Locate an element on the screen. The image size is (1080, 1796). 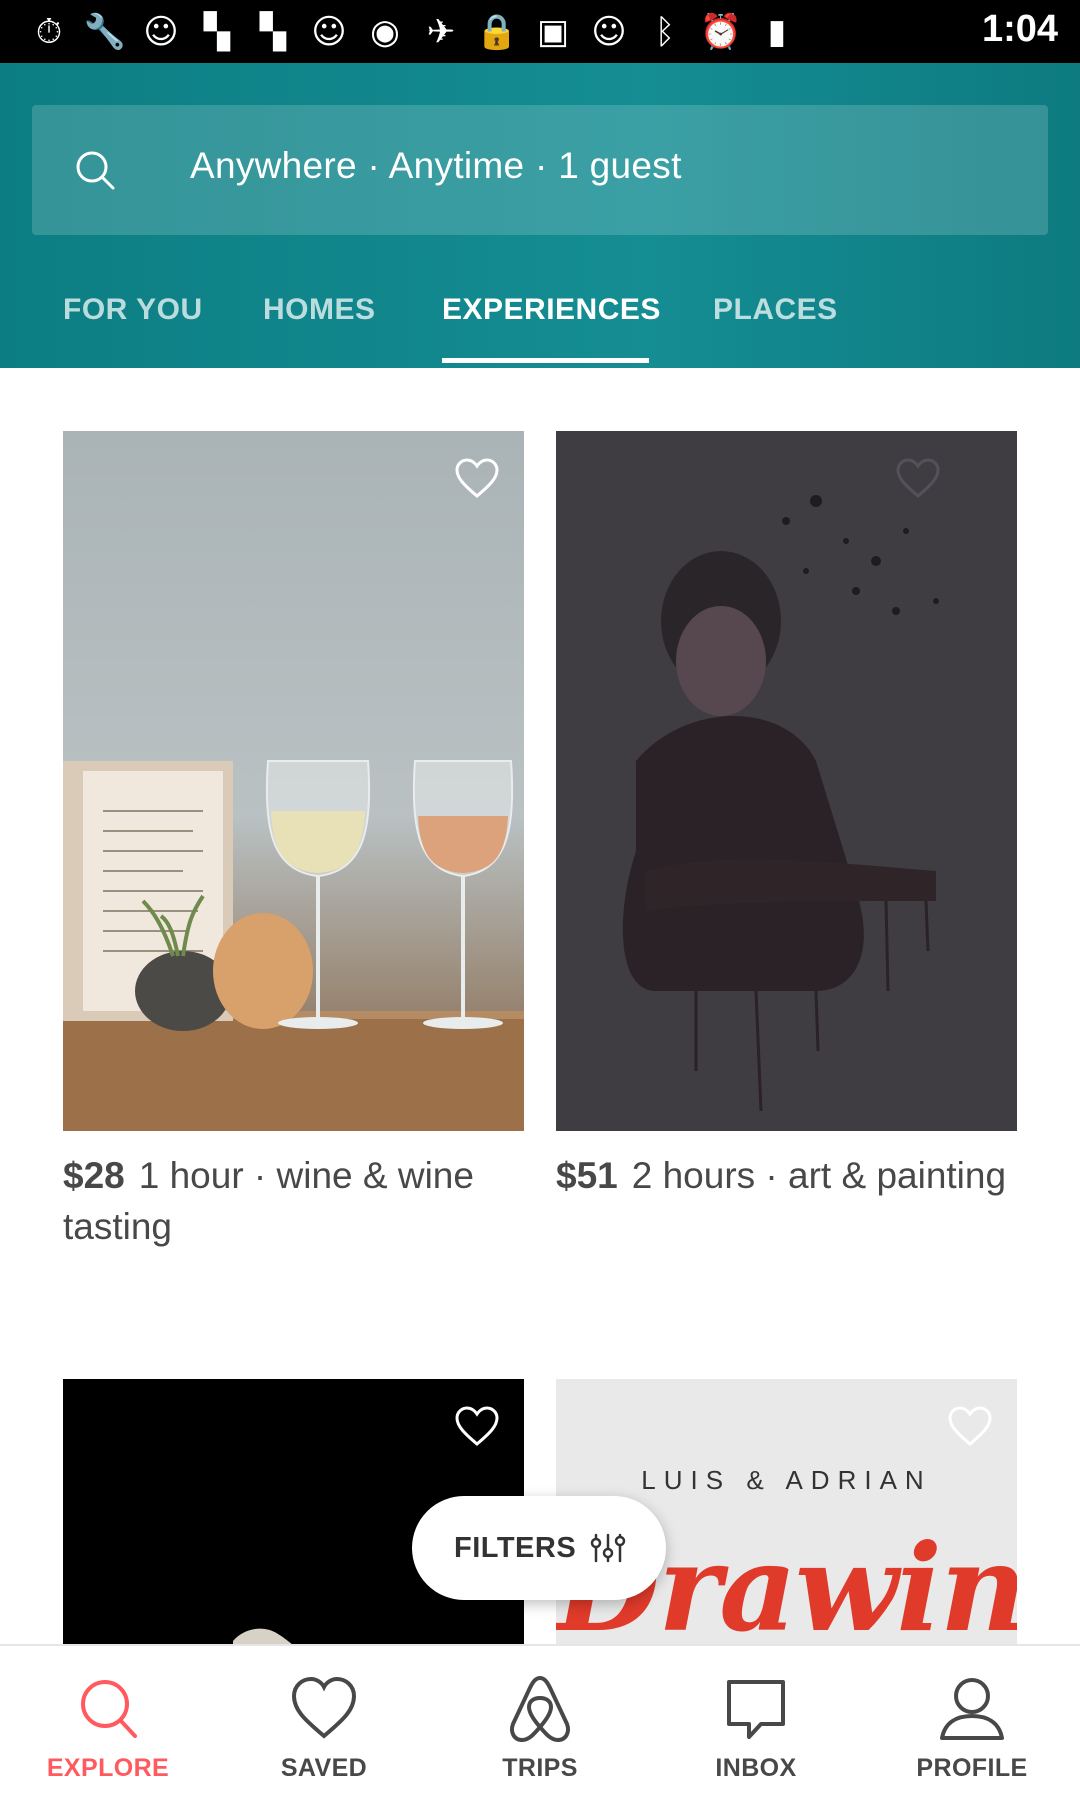
experience-description: 2 hours · art & painting is located at coordinates (819, 1175).